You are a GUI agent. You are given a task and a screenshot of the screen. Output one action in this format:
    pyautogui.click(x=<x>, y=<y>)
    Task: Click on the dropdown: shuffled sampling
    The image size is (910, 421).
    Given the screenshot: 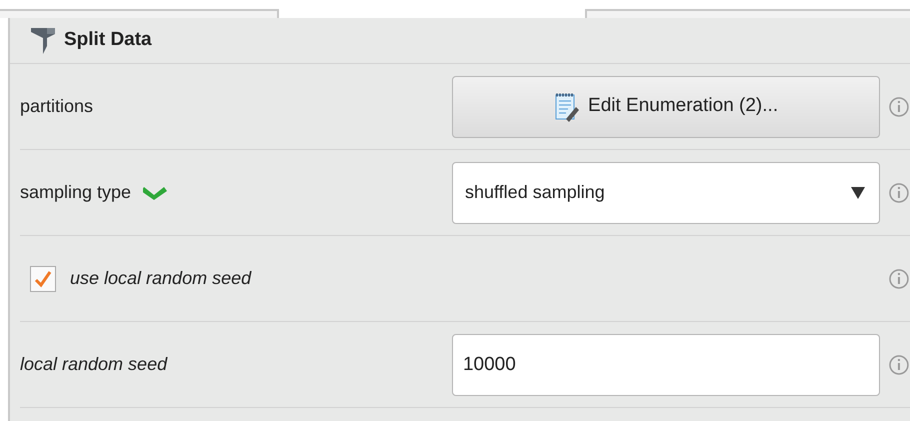 What is the action you would take?
    pyautogui.click(x=666, y=193)
    